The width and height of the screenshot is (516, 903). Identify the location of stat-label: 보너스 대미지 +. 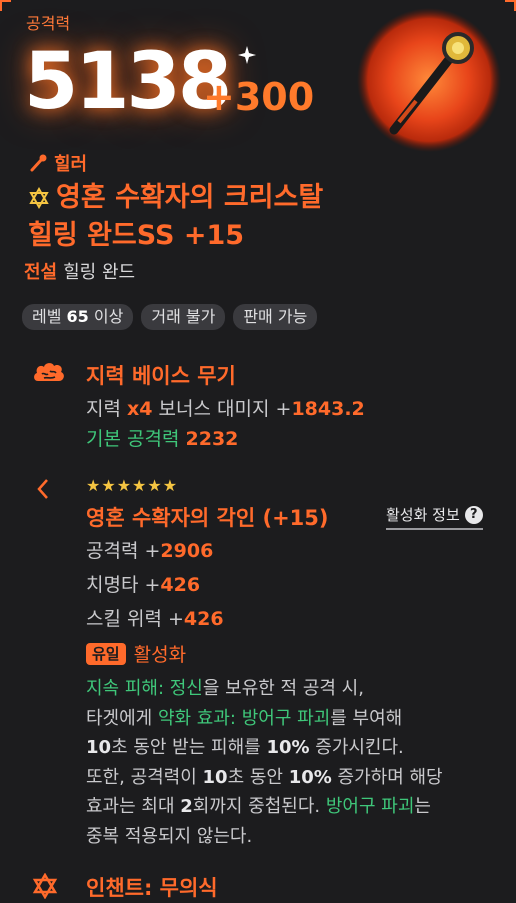
(225, 409).